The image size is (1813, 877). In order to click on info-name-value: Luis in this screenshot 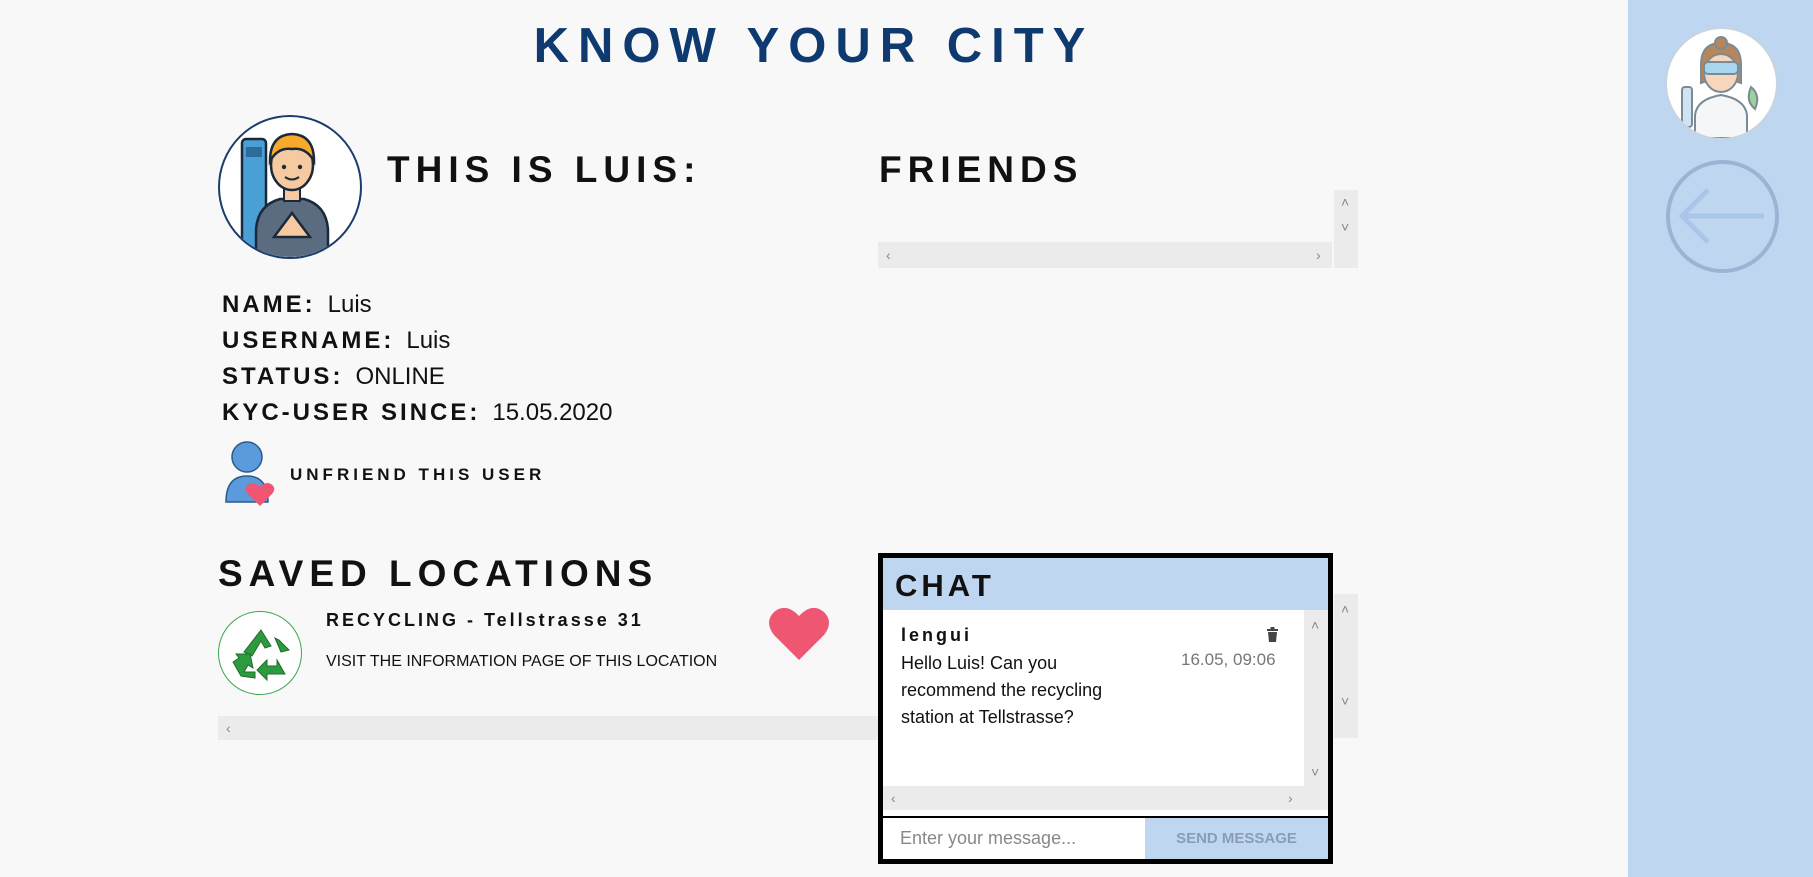, I will do `click(349, 304)`.